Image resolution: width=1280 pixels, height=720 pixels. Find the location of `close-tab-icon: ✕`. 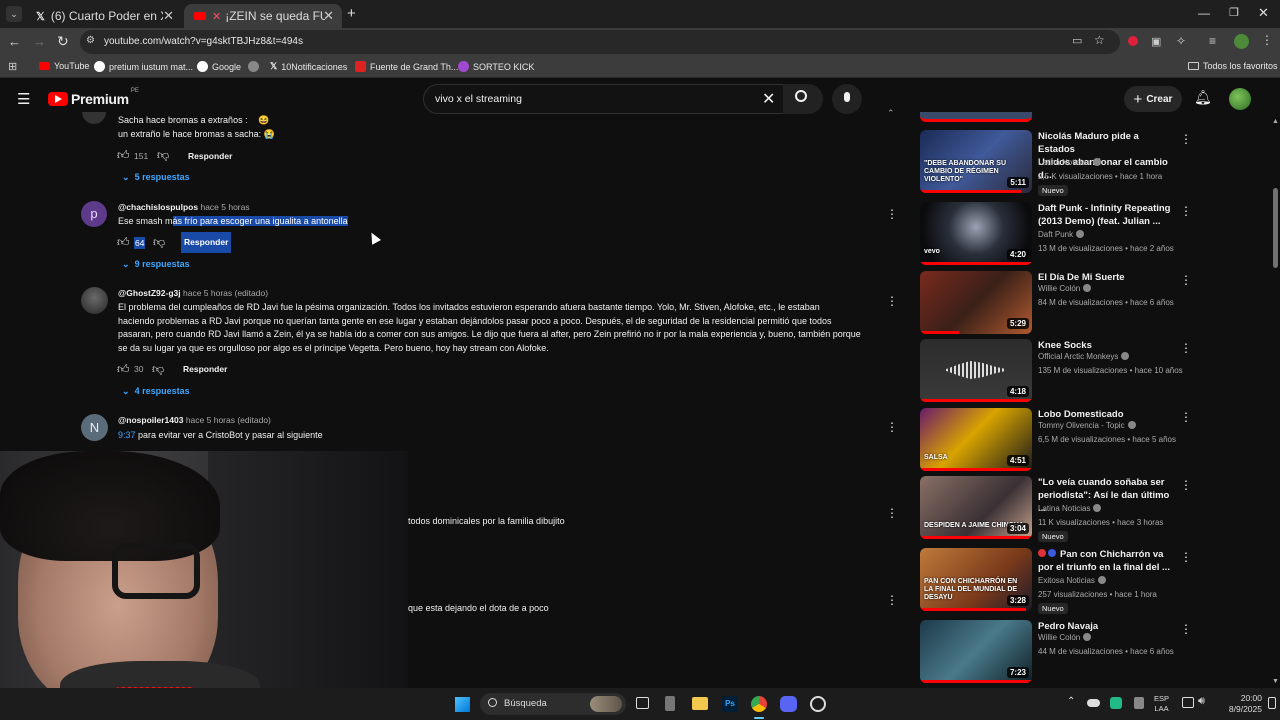

close-tab-icon: ✕ is located at coordinates (168, 16).